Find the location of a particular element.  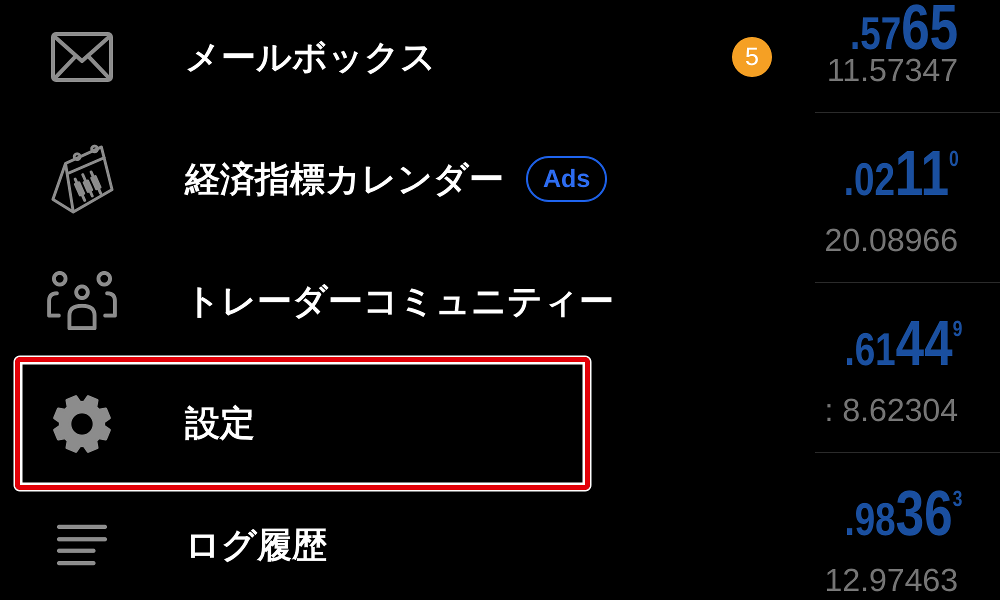

menu-item: 経済指標カレンダー is located at coordinates (262, 179).